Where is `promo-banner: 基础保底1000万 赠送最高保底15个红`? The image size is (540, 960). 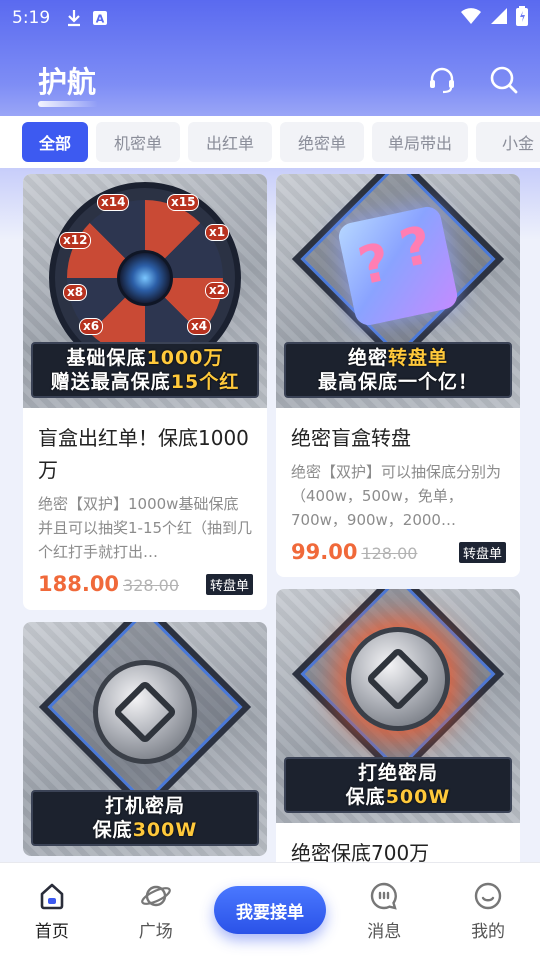
promo-banner: 基础保底1000万 赠送最高保底15个红 is located at coordinates (145, 370).